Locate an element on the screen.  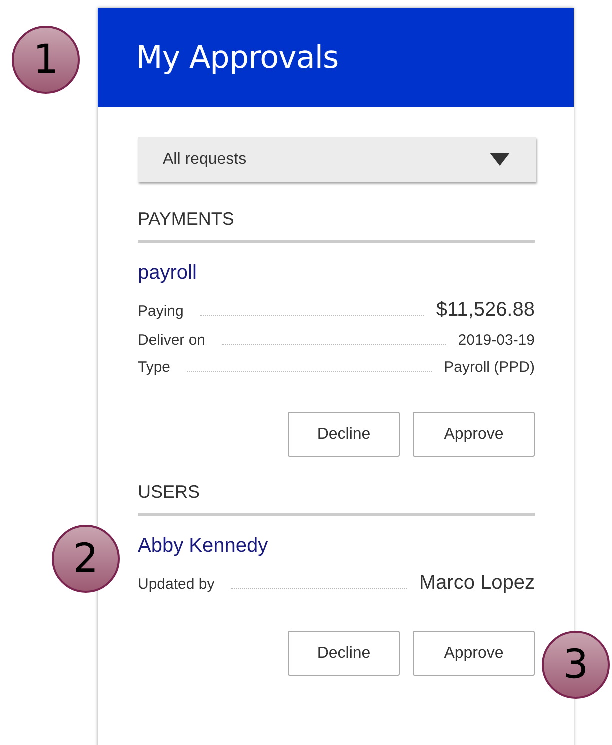
field-label: Type is located at coordinates (154, 367).